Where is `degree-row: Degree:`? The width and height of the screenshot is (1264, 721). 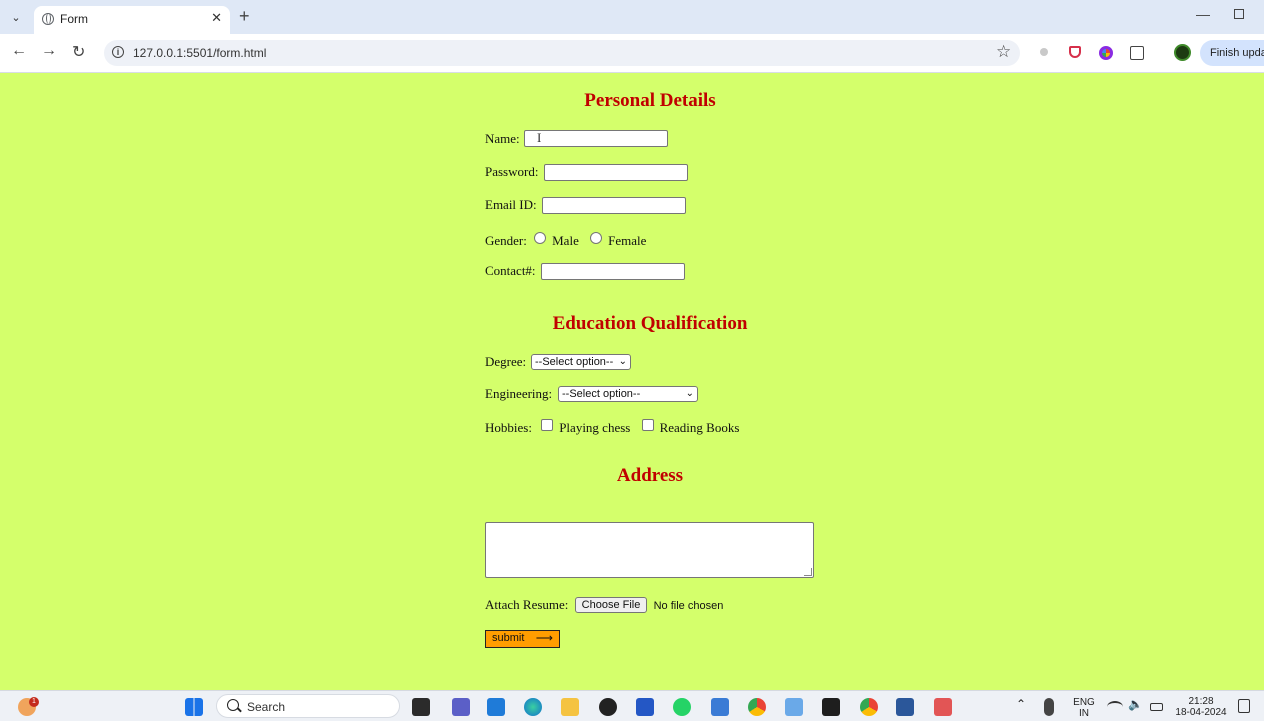
degree-row: Degree: is located at coordinates (505, 362).